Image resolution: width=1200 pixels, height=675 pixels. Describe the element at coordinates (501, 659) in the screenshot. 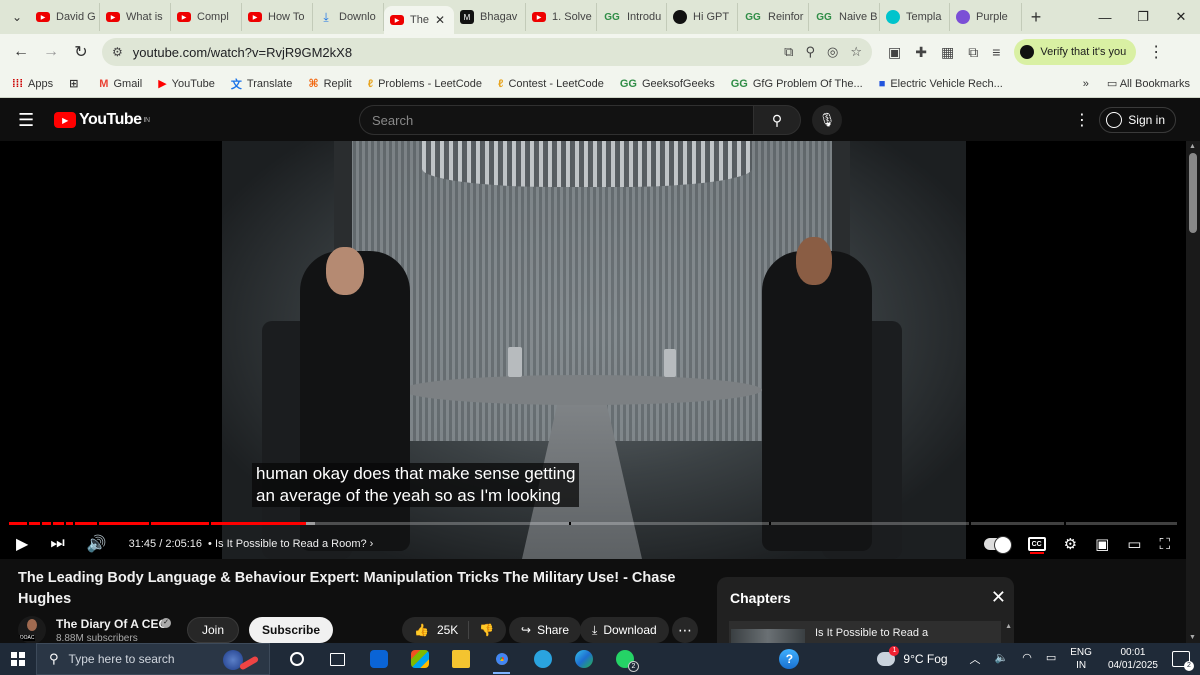

I see `taskbar-chrome` at that location.